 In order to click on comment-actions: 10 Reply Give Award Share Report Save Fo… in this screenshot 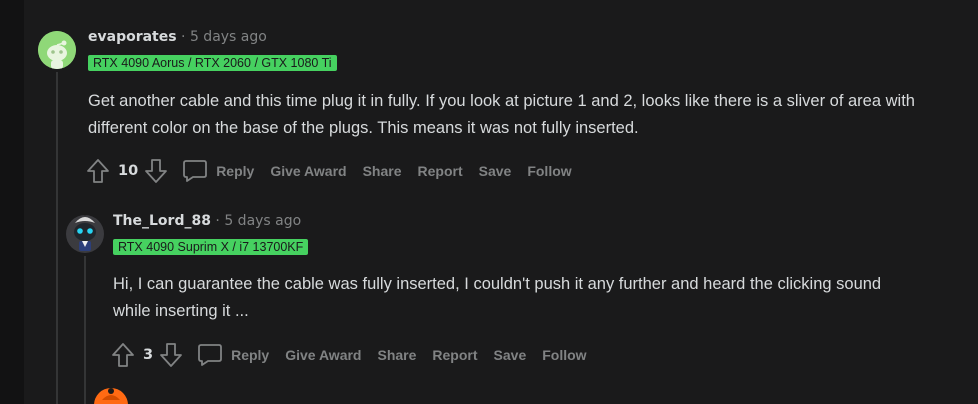, I will do `click(329, 171)`.